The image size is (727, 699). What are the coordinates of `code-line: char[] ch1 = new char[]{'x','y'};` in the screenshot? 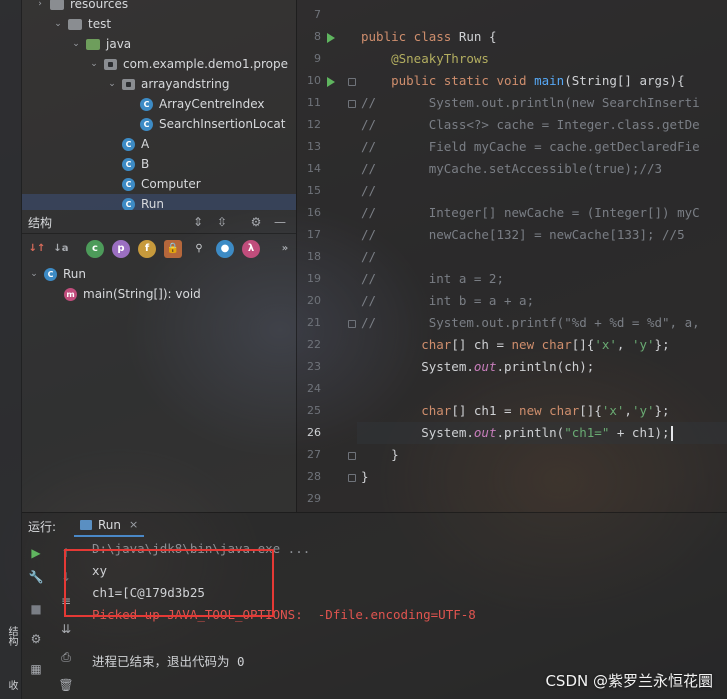 It's located at (515, 411).